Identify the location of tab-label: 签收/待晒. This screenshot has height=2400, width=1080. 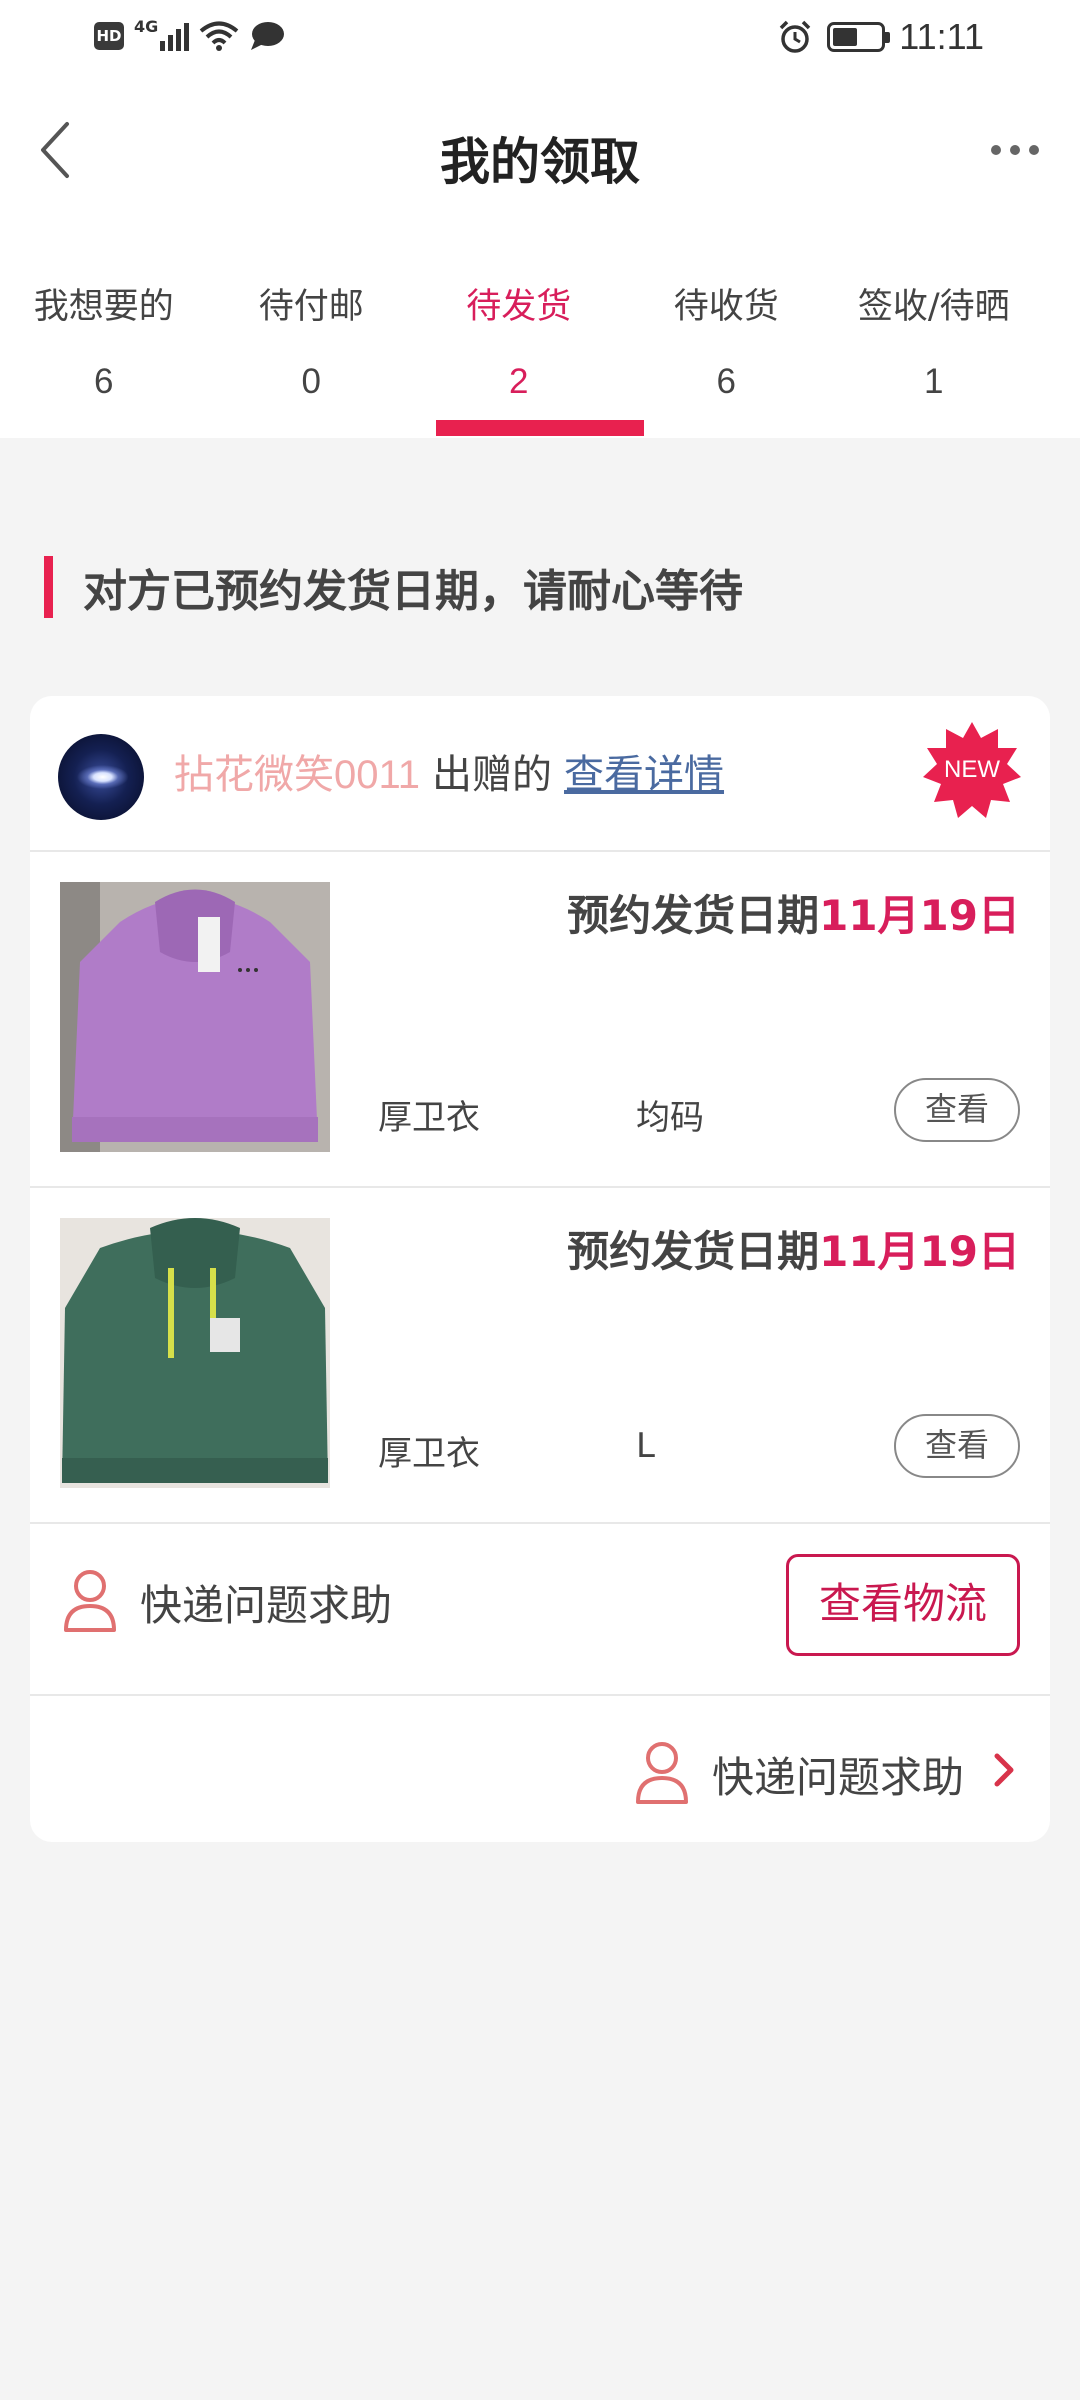
(933, 307).